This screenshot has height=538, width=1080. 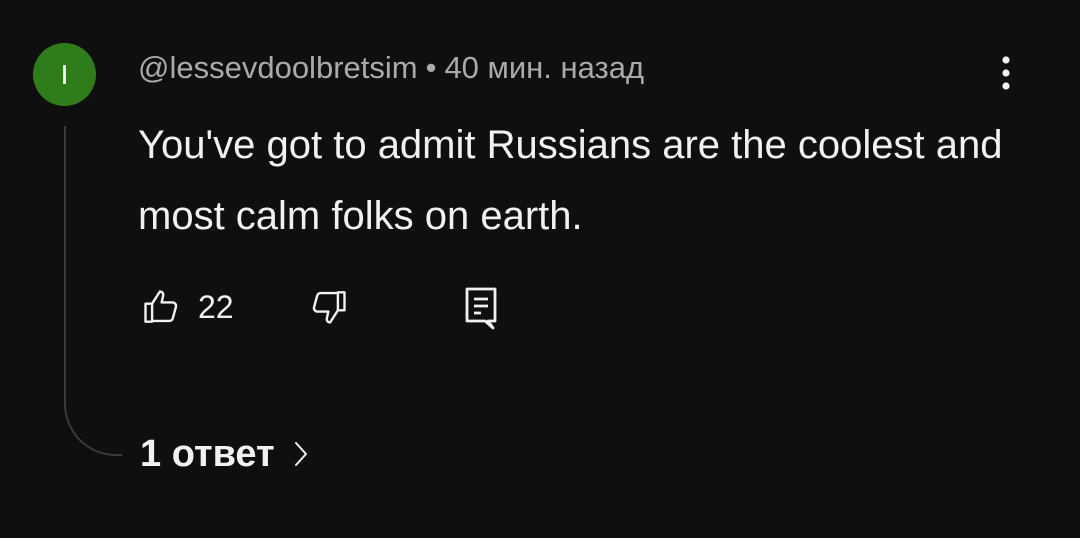 I want to click on reply-comment-icon, so click(x=481, y=308).